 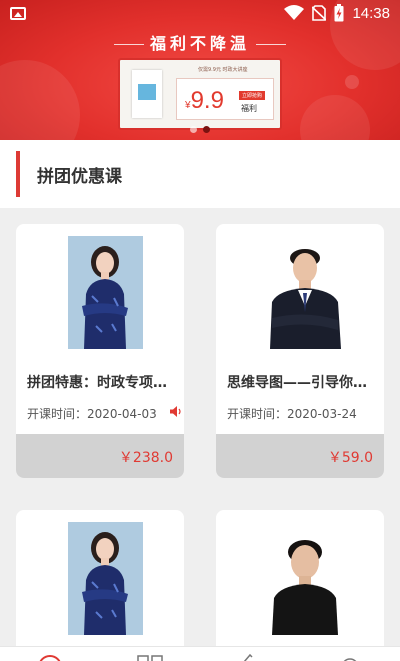 I want to click on banner-title: 福利不降温, so click(x=200, y=42).